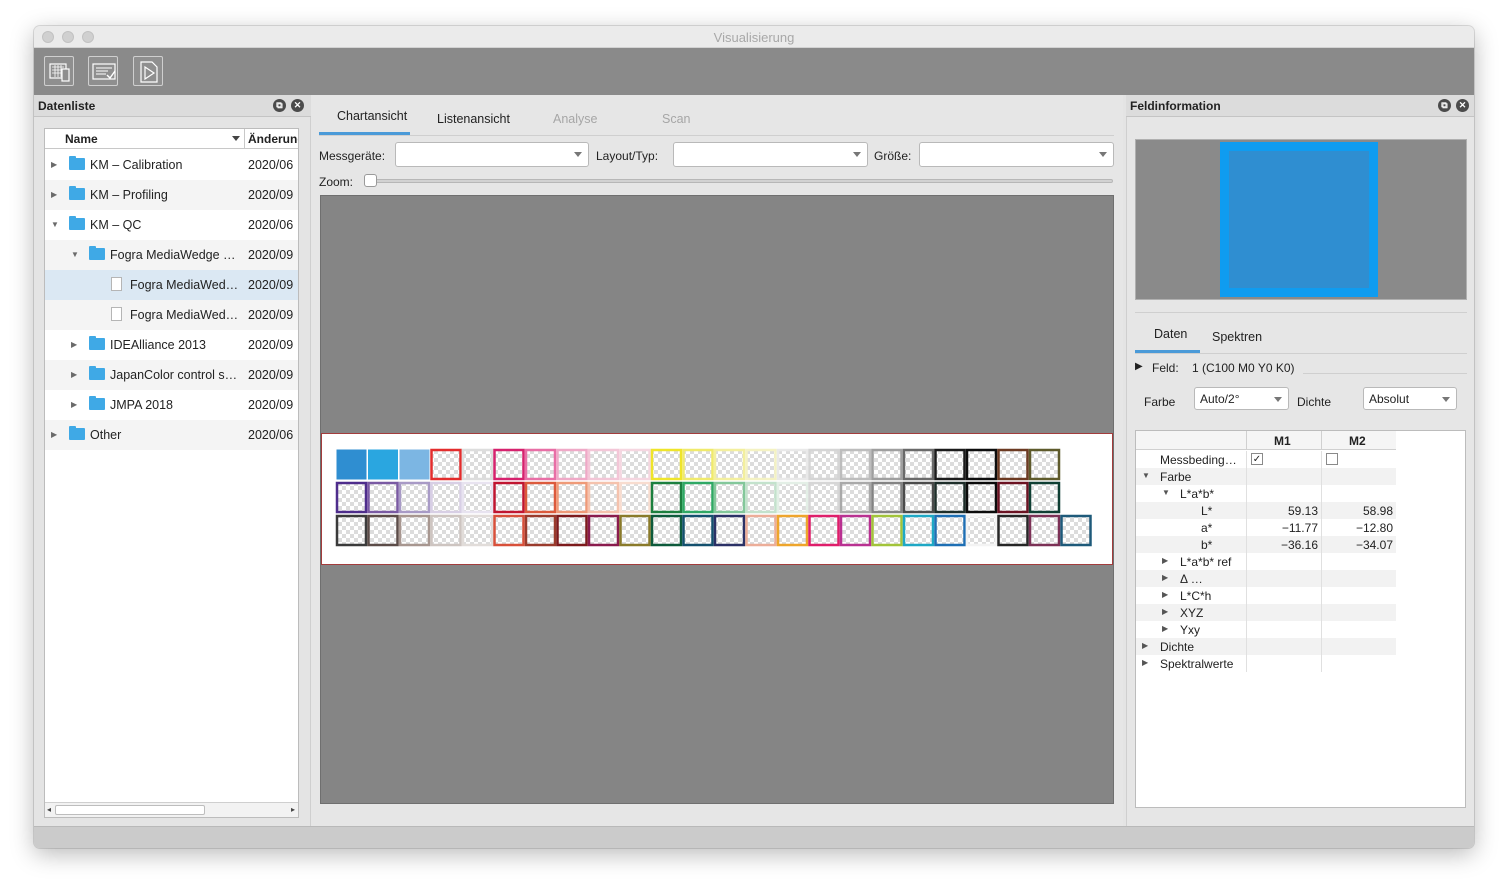 This screenshot has height=890, width=1508. I want to click on chart-view-button, so click(59, 71).